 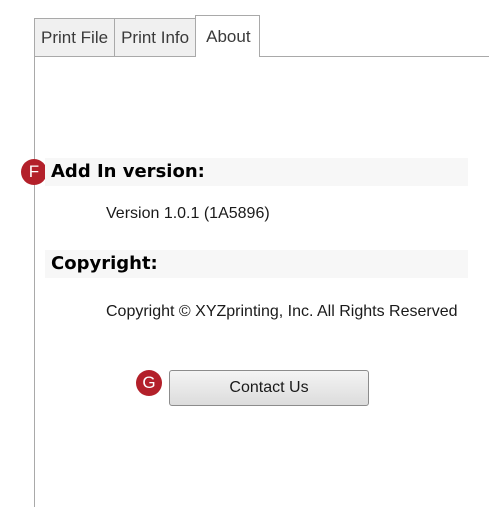 What do you see at coordinates (149, 383) in the screenshot?
I see `annotation-badge-g: G` at bounding box center [149, 383].